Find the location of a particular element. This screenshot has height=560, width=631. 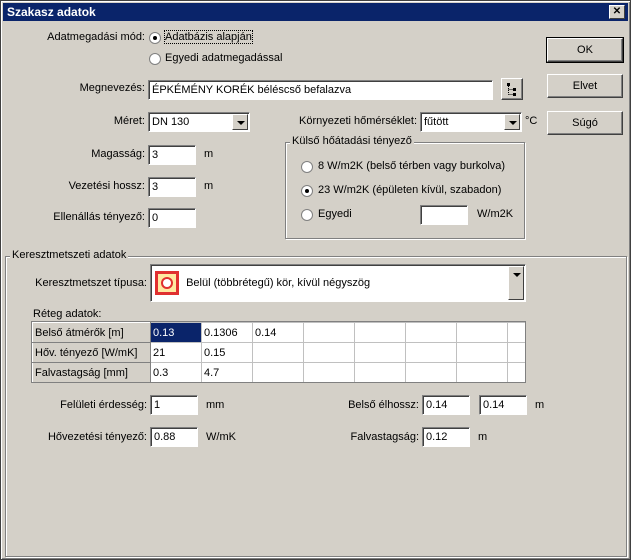

inner-edge-label: Belső élhossz: is located at coordinates (383, 405).